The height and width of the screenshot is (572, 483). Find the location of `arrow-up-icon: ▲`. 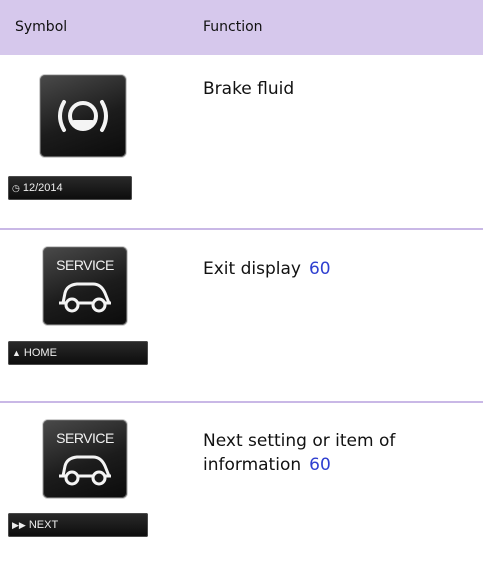

arrow-up-icon: ▲ is located at coordinates (16, 353).